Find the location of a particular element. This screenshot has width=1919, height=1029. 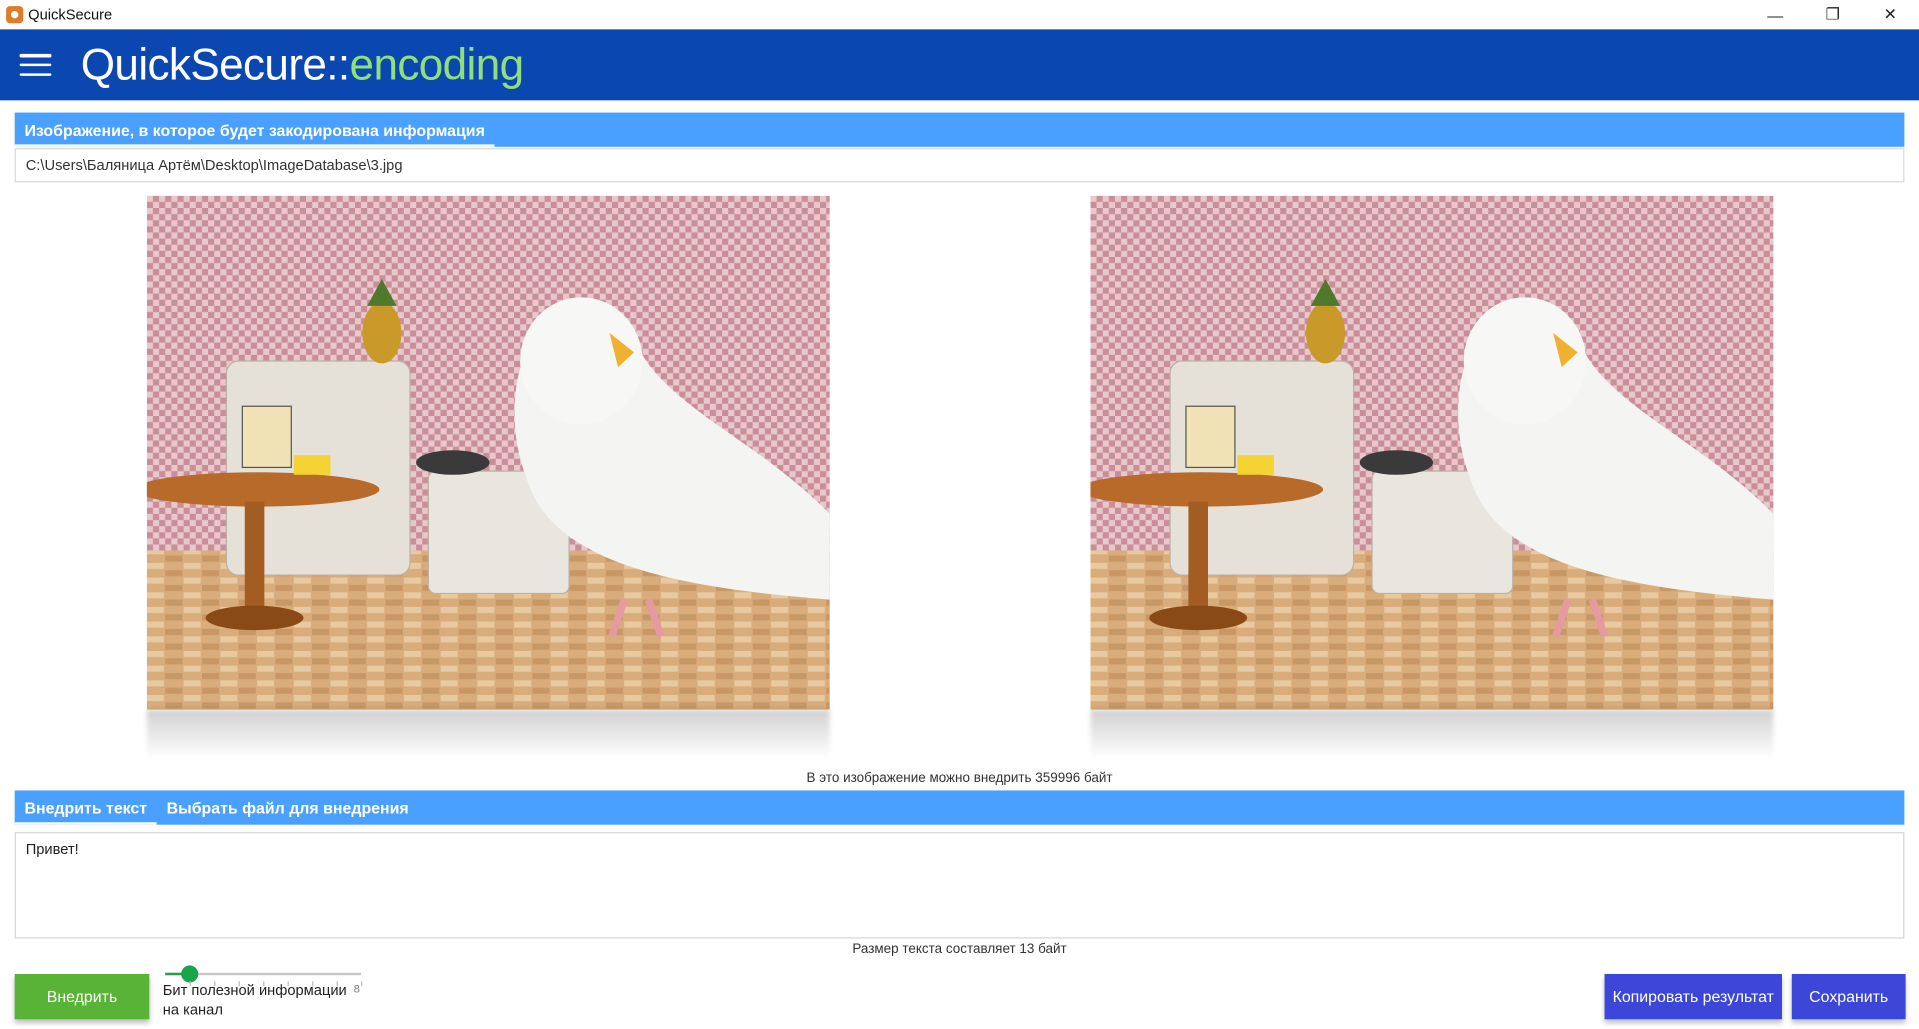

tab-choose-file: Выбрать файл для внедрения is located at coordinates (288, 807).